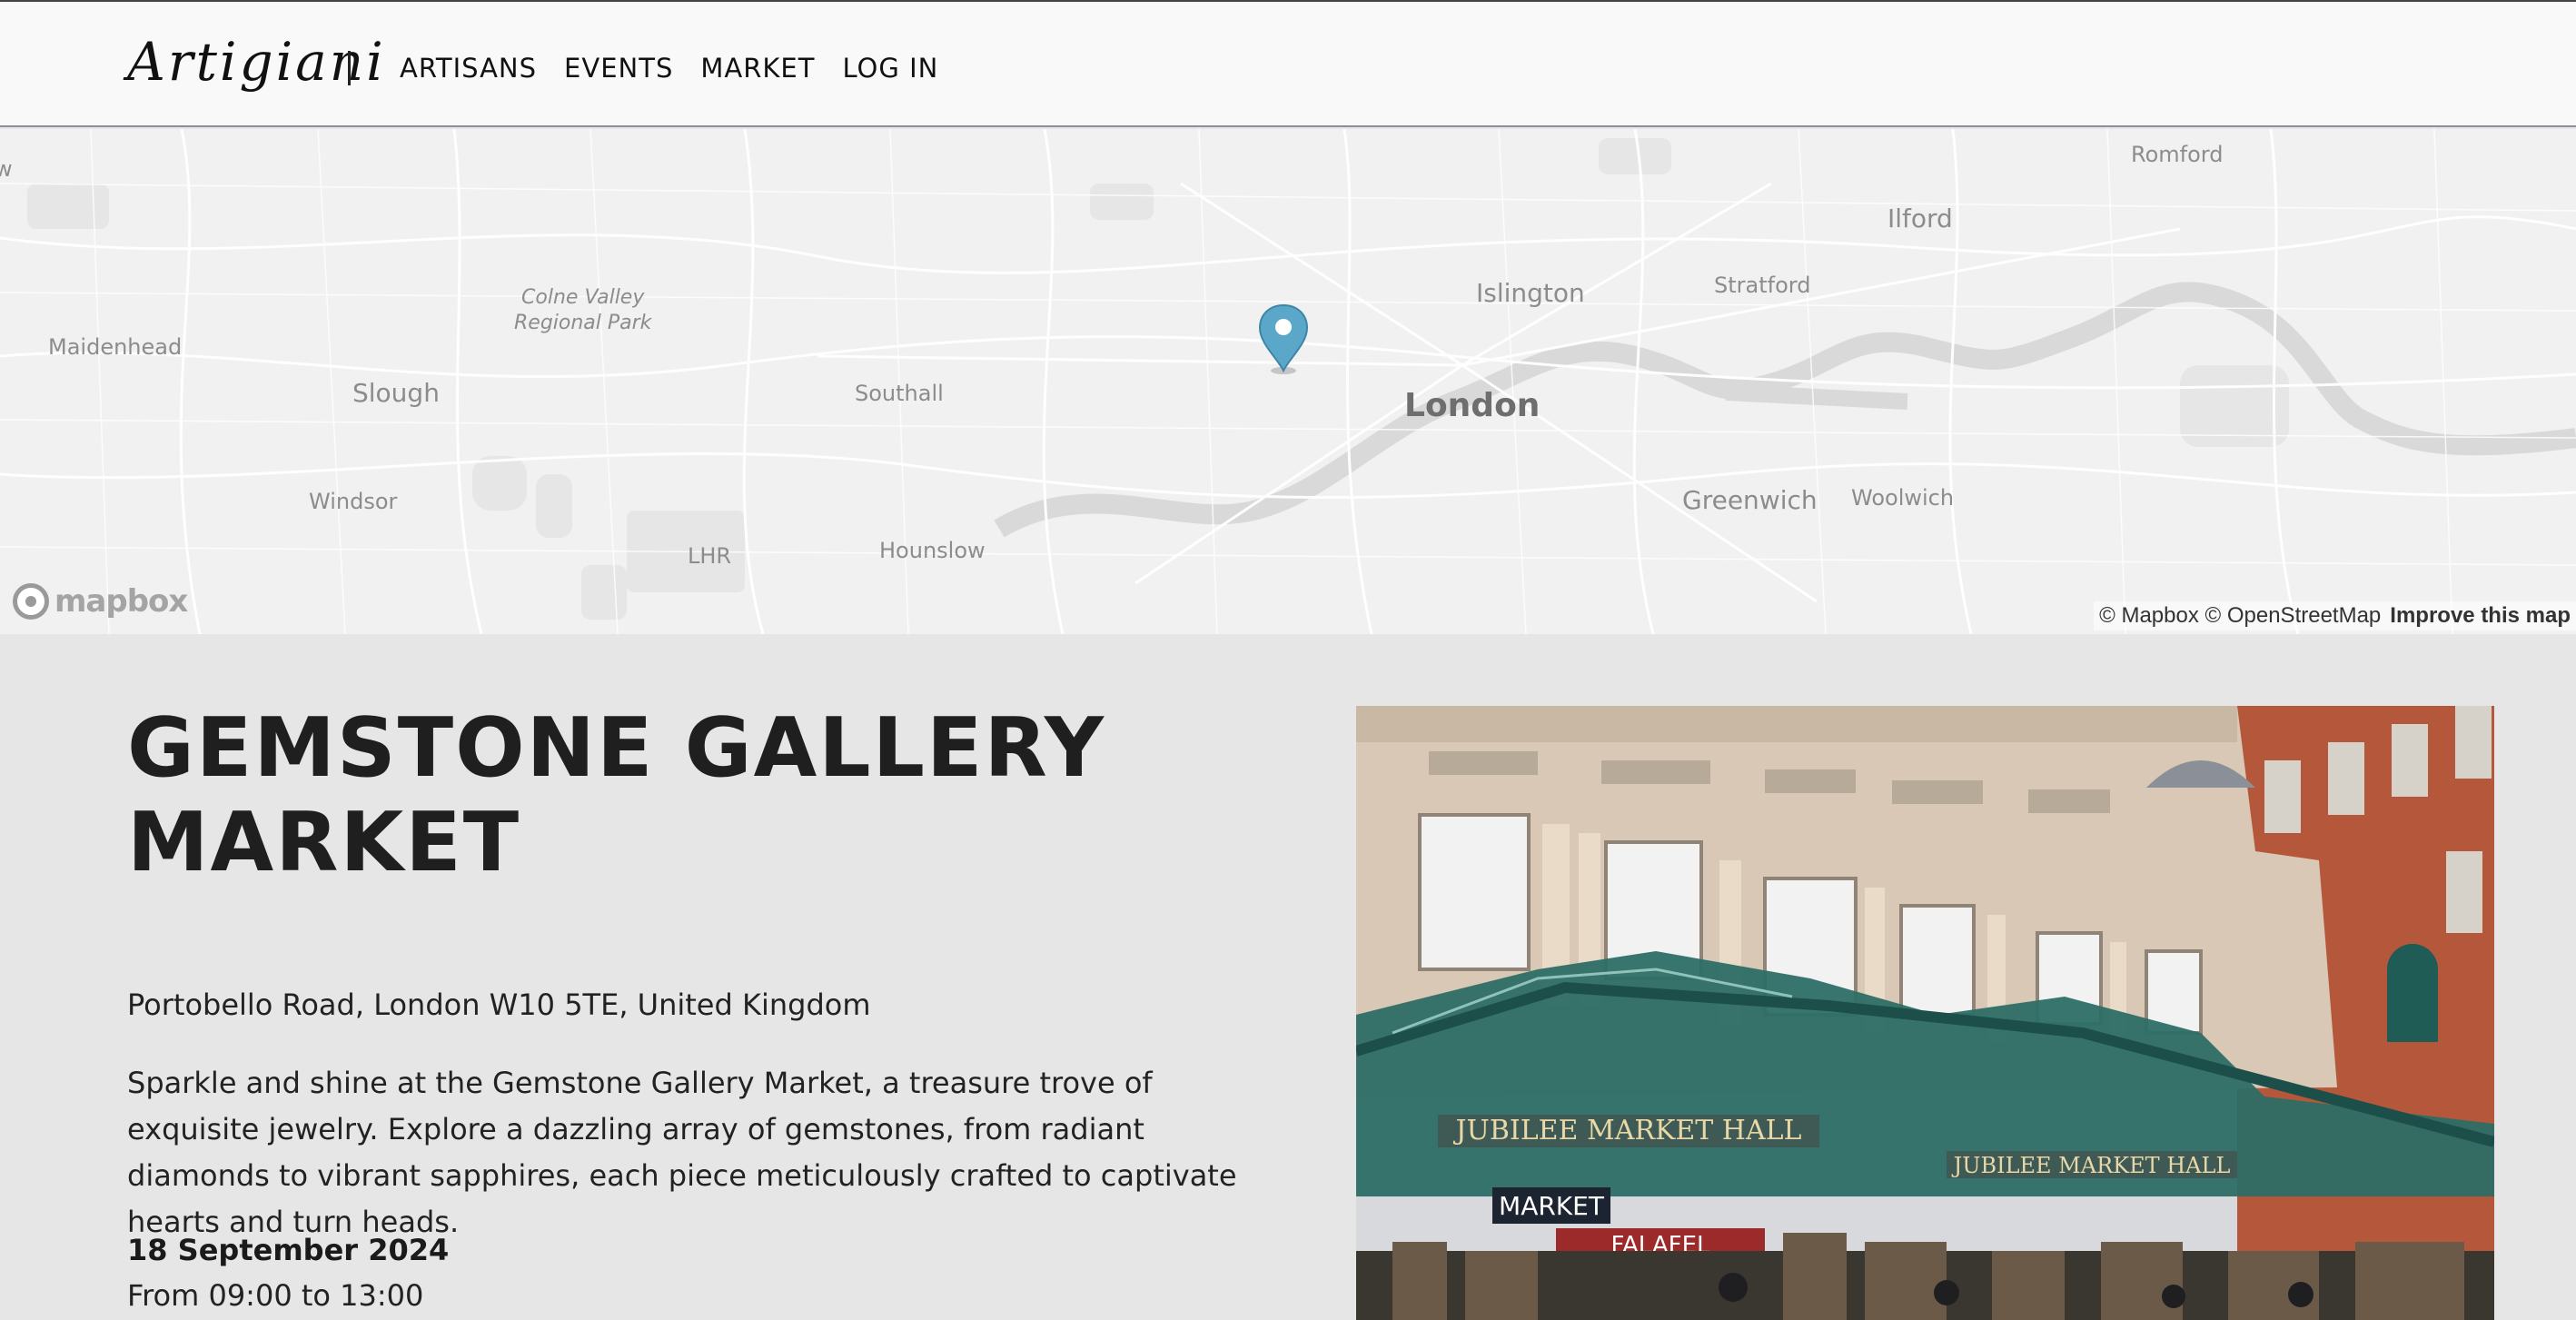 The height and width of the screenshot is (1320, 2576). I want to click on map-label-islington: Islington, so click(1530, 293).